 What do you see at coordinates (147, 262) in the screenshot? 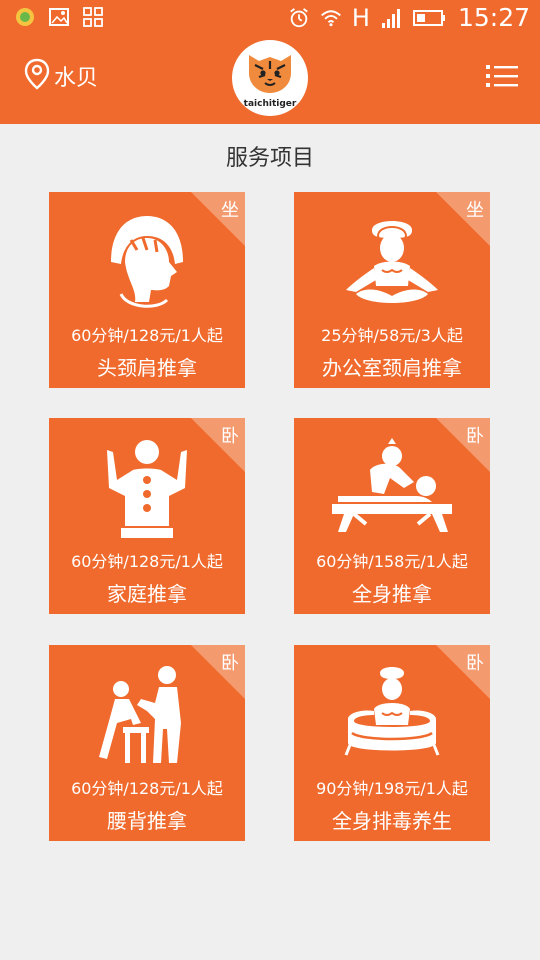
I see `head-massage-icon` at bounding box center [147, 262].